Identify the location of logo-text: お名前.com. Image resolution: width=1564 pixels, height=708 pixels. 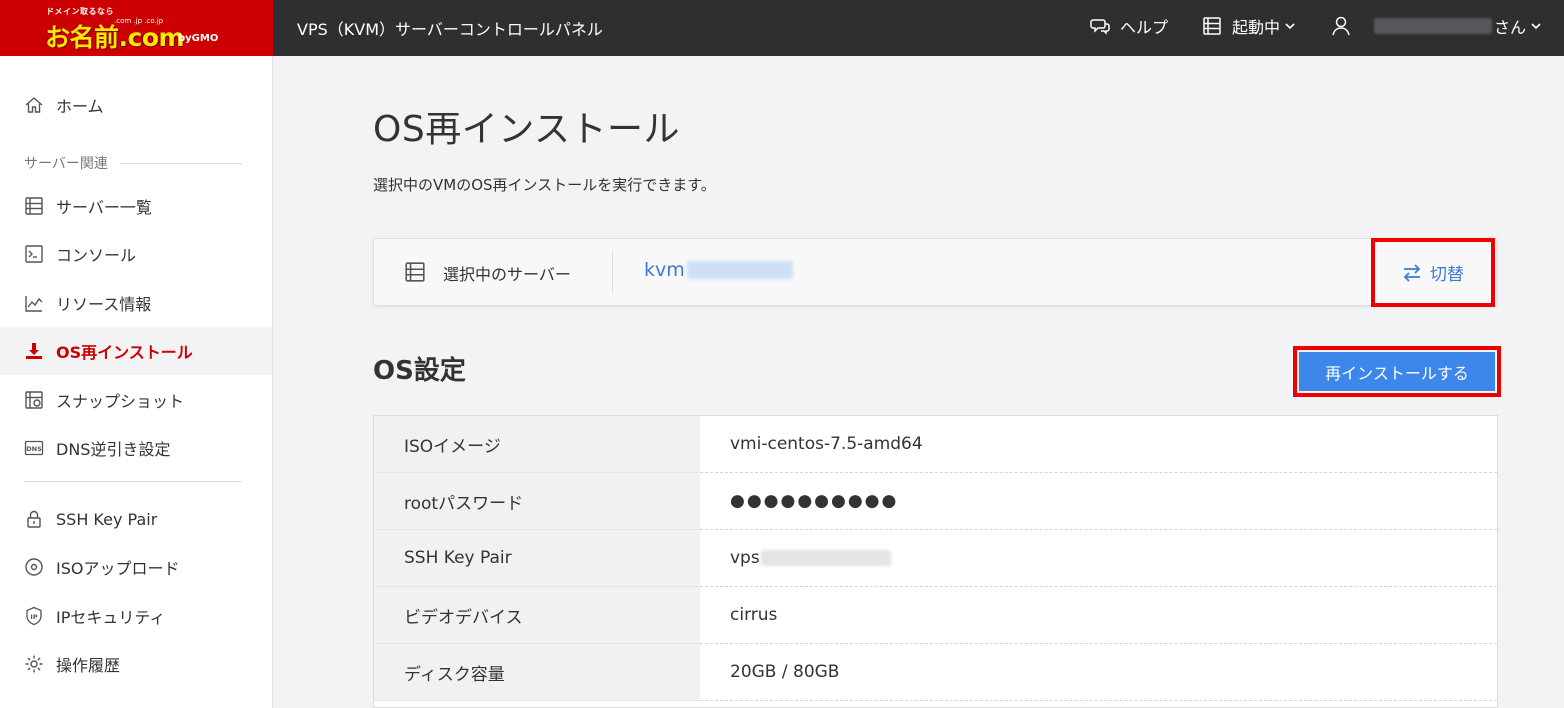
(115, 37).